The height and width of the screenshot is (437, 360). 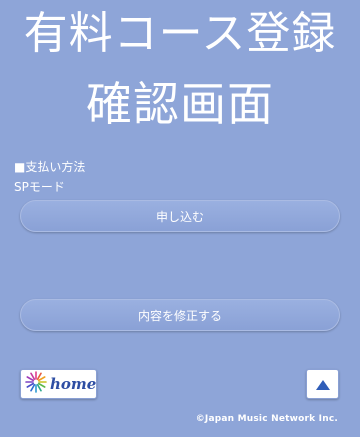 I want to click on payment-method-heading: ■支払い方法, so click(x=50, y=167).